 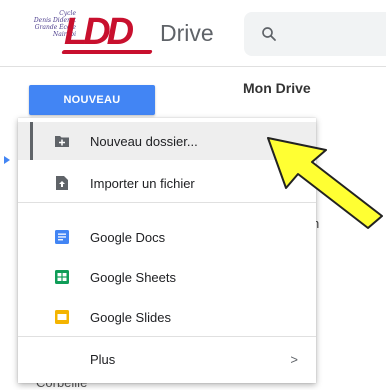 I want to click on menu-item-label: Google Sheets, so click(x=133, y=277).